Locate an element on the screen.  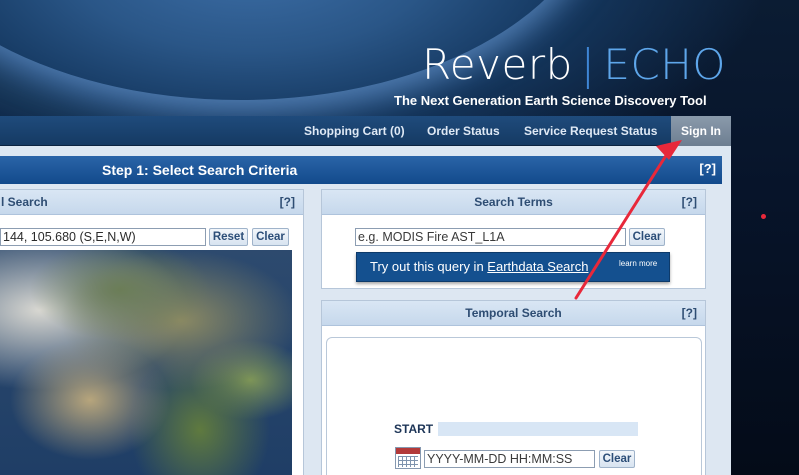
tooltip-text: Try out this query in Earthdata Search is located at coordinates (479, 267).